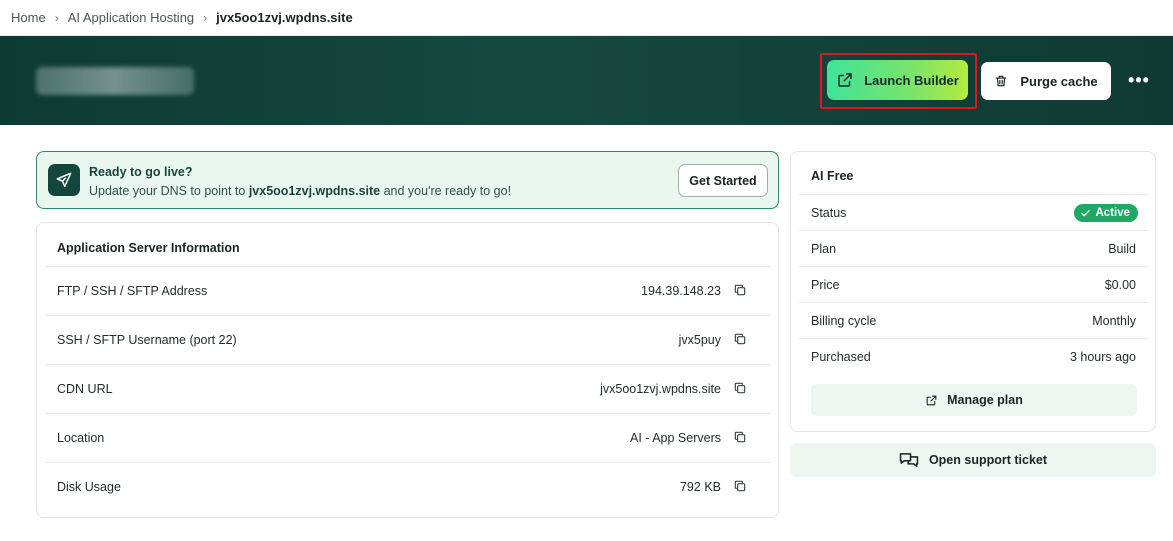  I want to click on plan-title: AI Free, so click(832, 176).